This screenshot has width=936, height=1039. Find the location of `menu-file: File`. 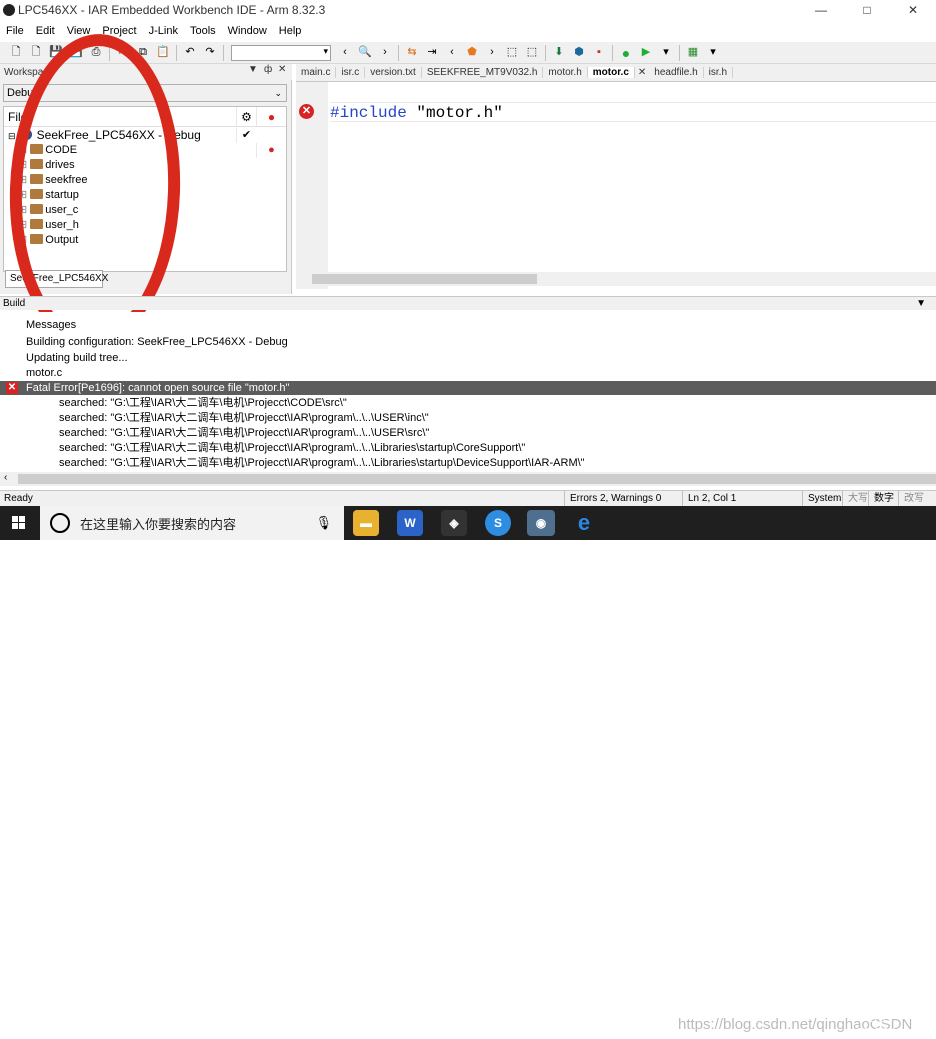

menu-file: File is located at coordinates (15, 31).